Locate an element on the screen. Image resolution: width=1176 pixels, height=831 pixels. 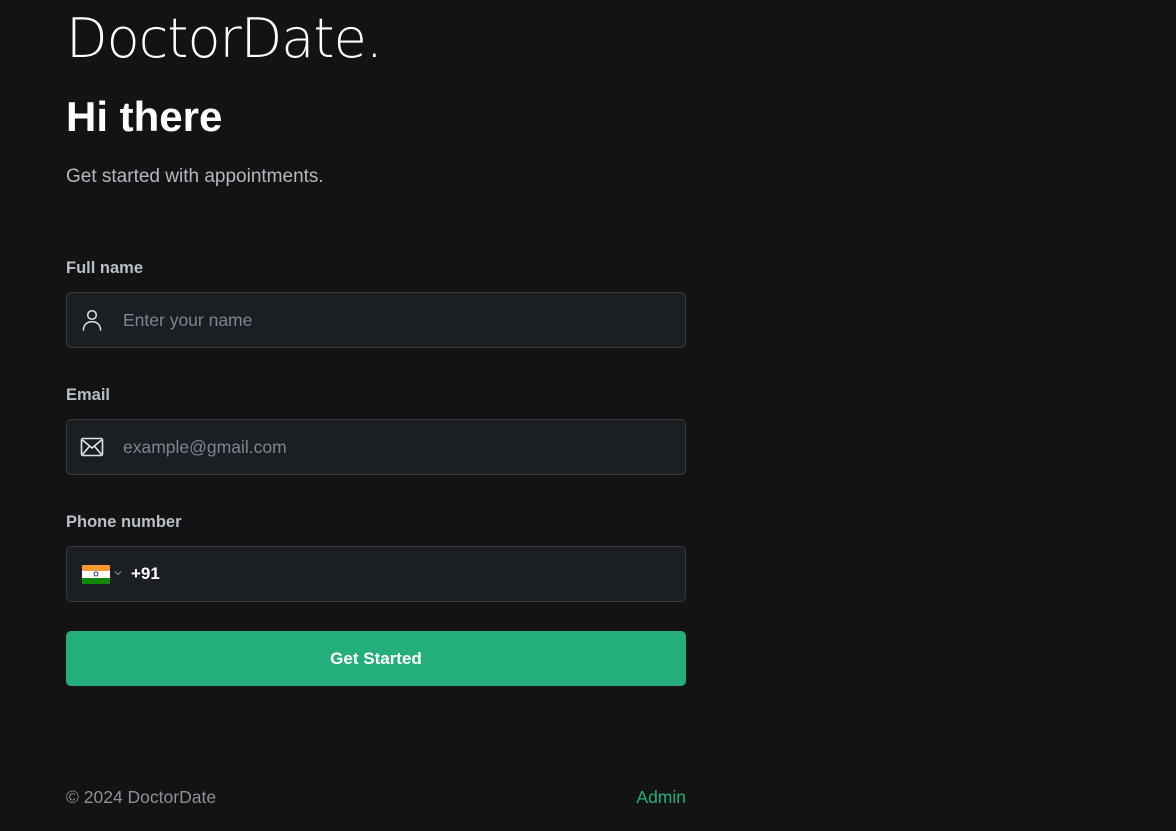
phone-input is located at coordinates (417, 574).